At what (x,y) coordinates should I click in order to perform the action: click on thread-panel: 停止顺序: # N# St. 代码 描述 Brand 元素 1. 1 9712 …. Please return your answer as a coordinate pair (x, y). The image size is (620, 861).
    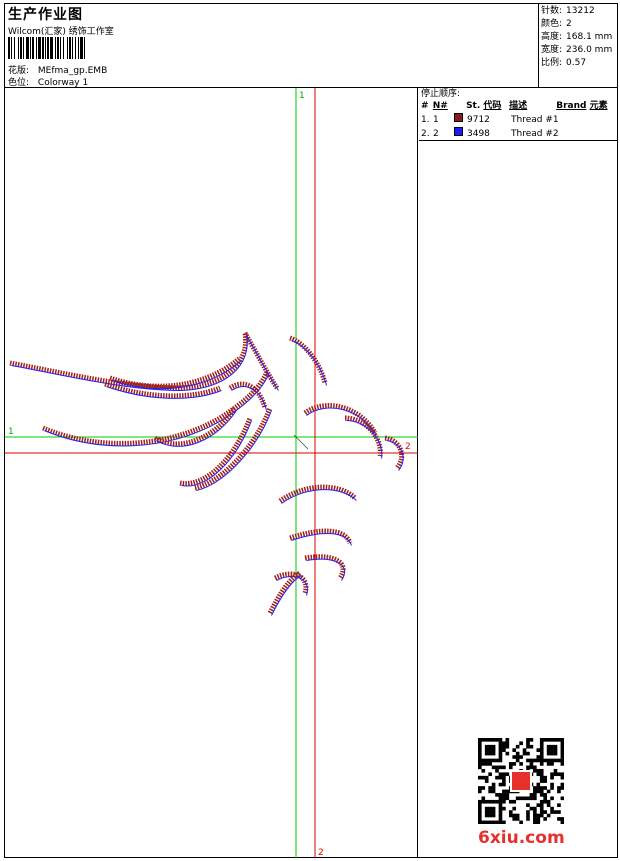
    Looking at the image, I should click on (518, 114).